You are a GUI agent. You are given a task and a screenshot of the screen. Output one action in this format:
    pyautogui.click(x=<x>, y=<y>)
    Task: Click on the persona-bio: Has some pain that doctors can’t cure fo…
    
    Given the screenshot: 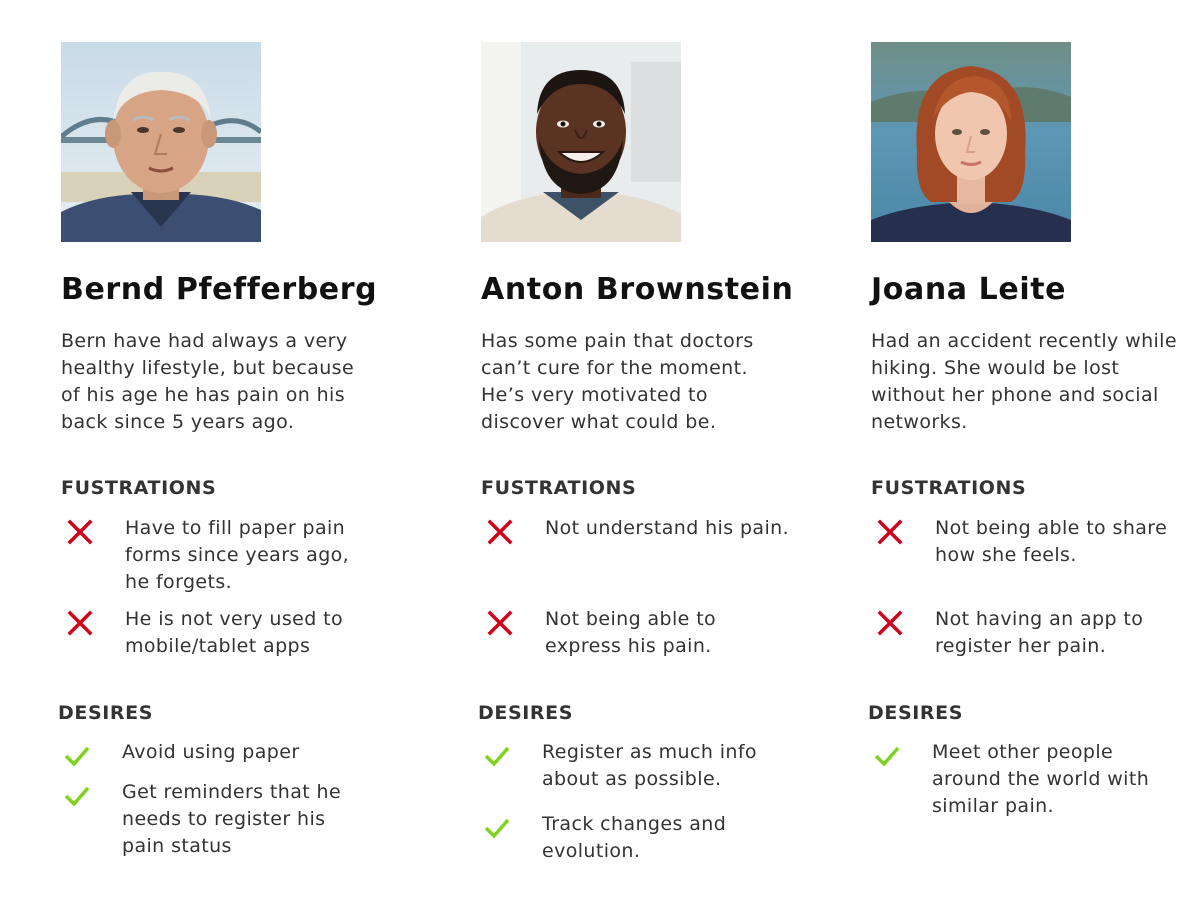 What is the action you would take?
    pyautogui.click(x=617, y=381)
    